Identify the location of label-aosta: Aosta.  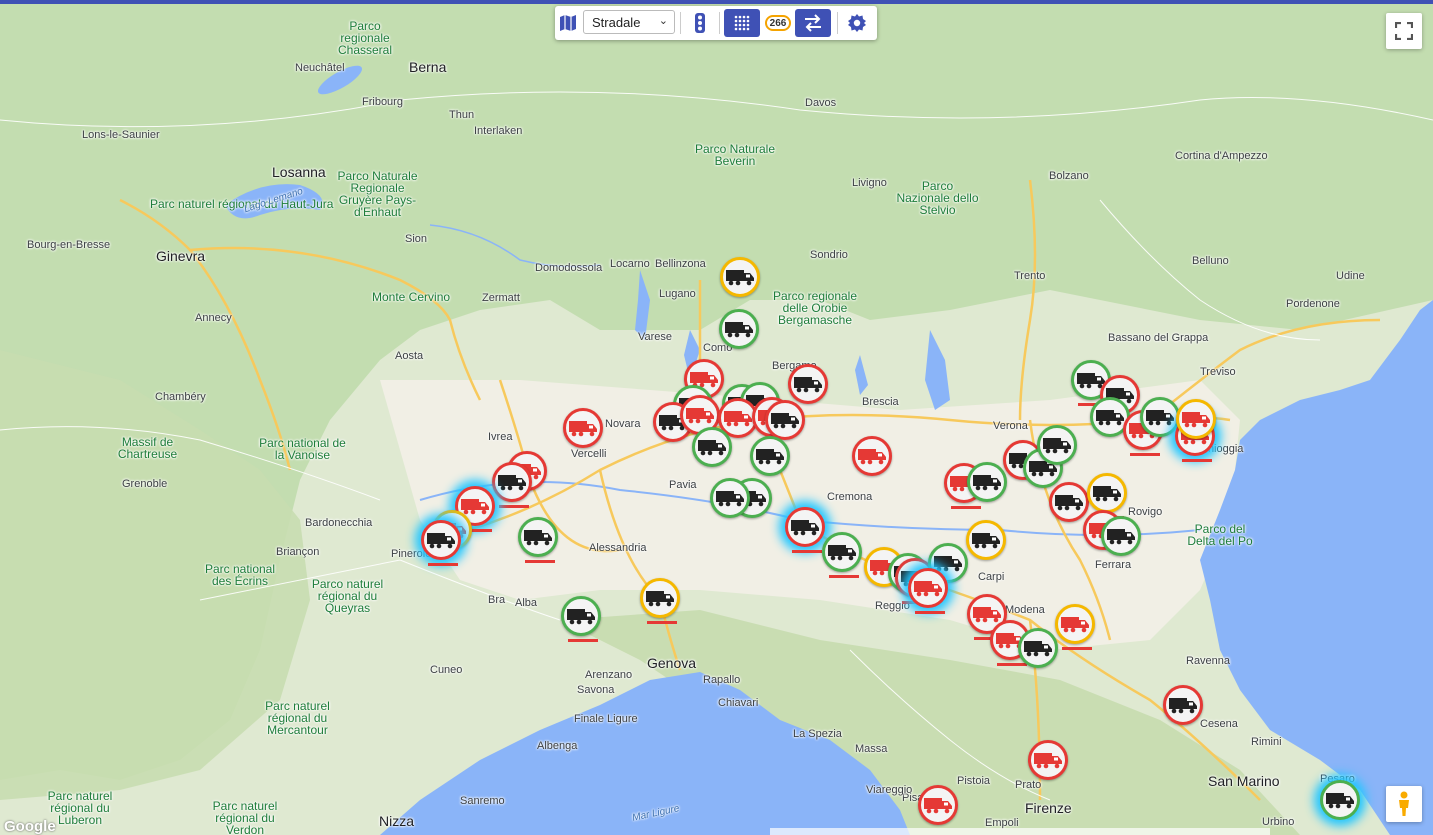
(409, 356).